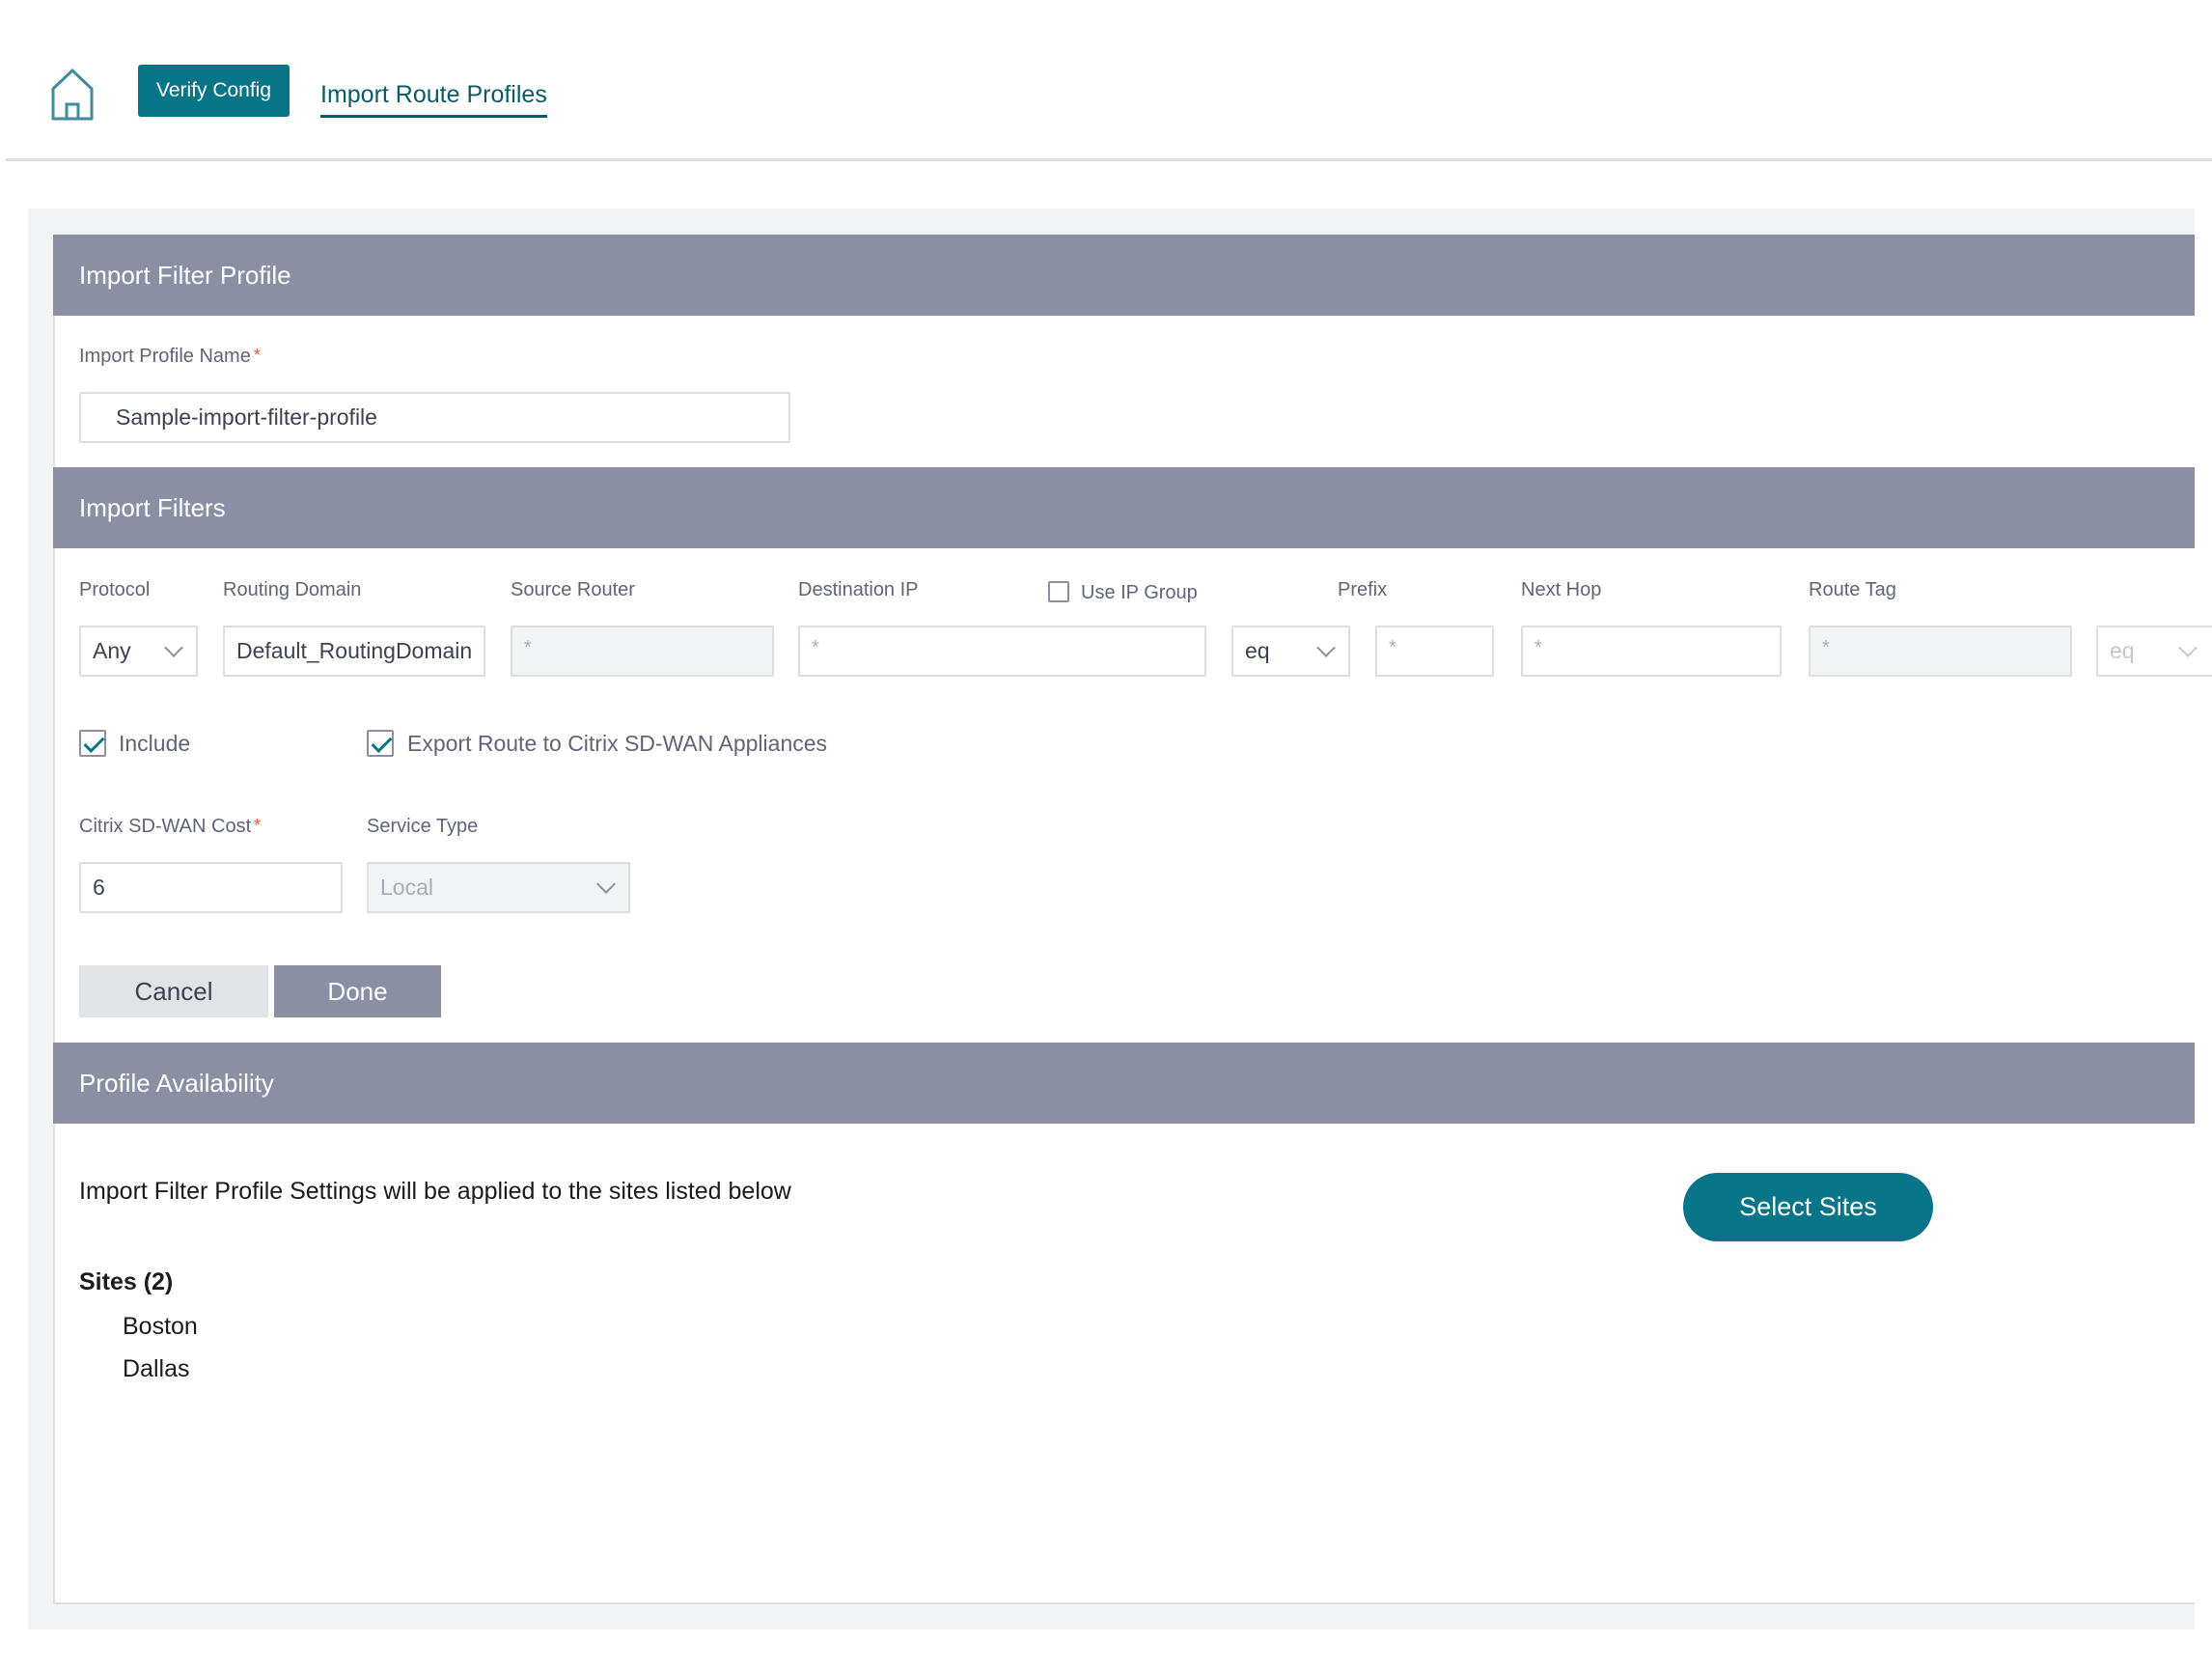 Image resolution: width=2212 pixels, height=1670 pixels. What do you see at coordinates (380, 744) in the screenshot?
I see `export-route-checkbox` at bounding box center [380, 744].